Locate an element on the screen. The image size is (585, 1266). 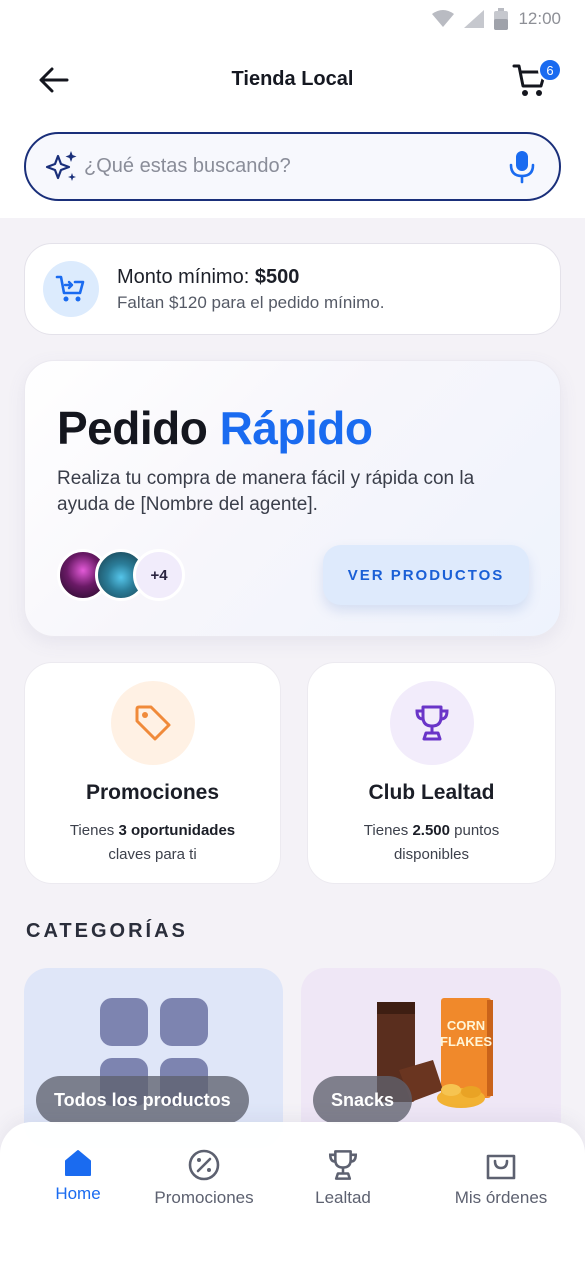
extra-count-avatar: +4 is located at coordinates (159, 575).